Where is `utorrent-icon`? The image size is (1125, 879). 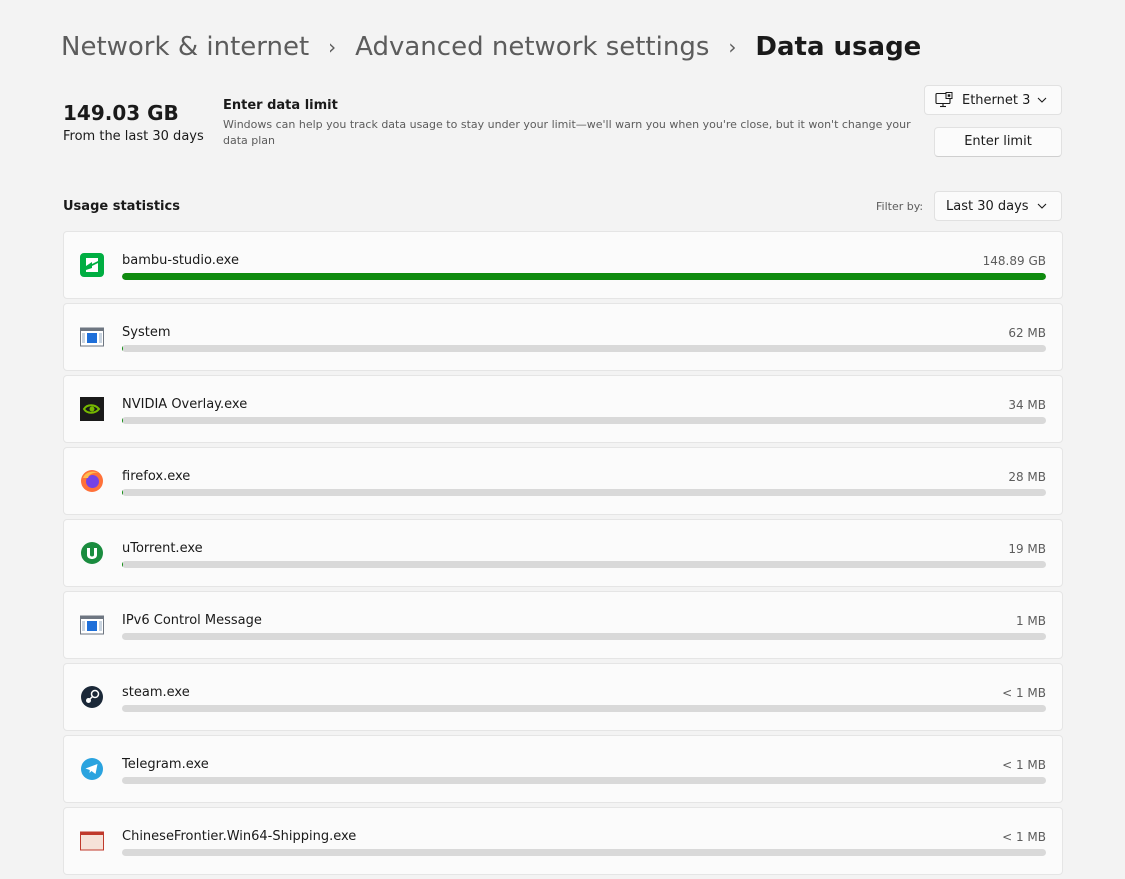 utorrent-icon is located at coordinates (92, 553).